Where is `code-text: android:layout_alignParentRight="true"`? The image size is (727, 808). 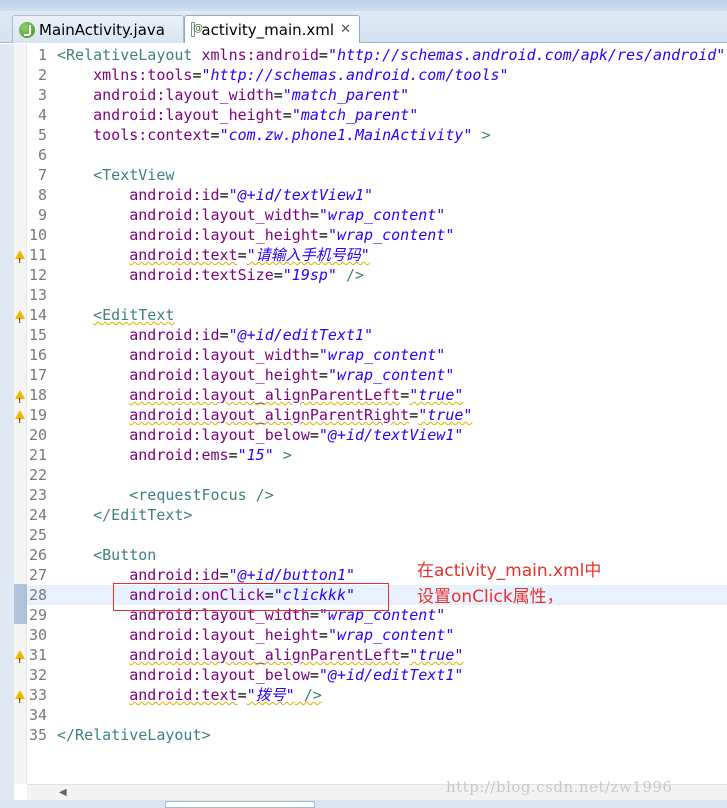 code-text: android:layout_alignParentRight="true" is located at coordinates (264, 415).